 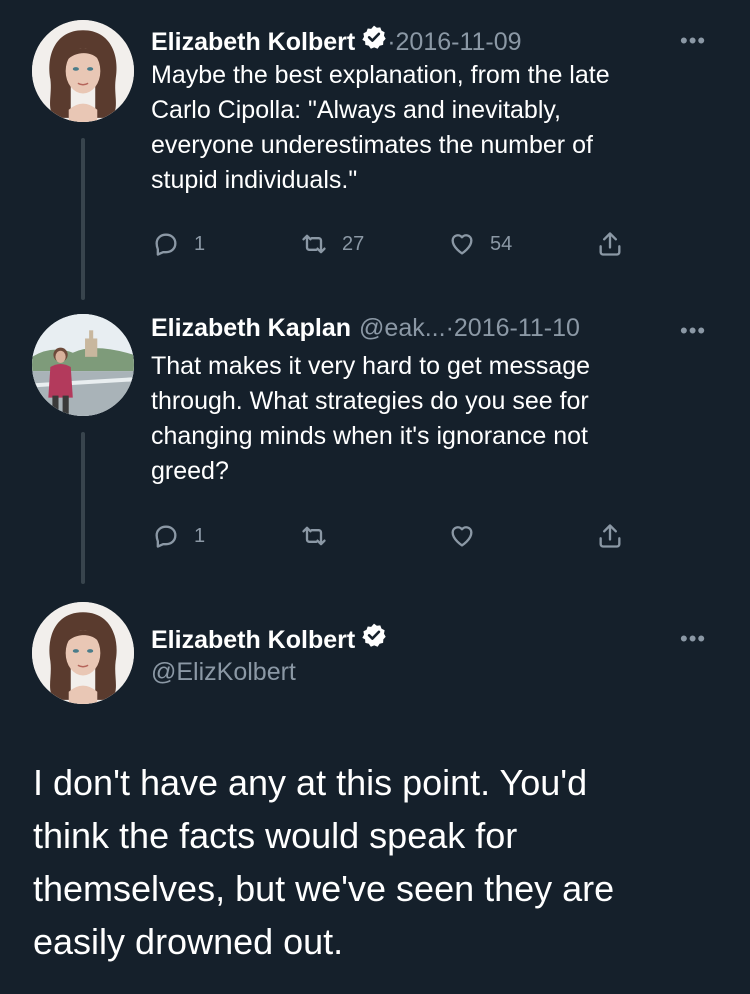 What do you see at coordinates (459, 42) in the screenshot?
I see `tweet-date: 2016-11-09` at bounding box center [459, 42].